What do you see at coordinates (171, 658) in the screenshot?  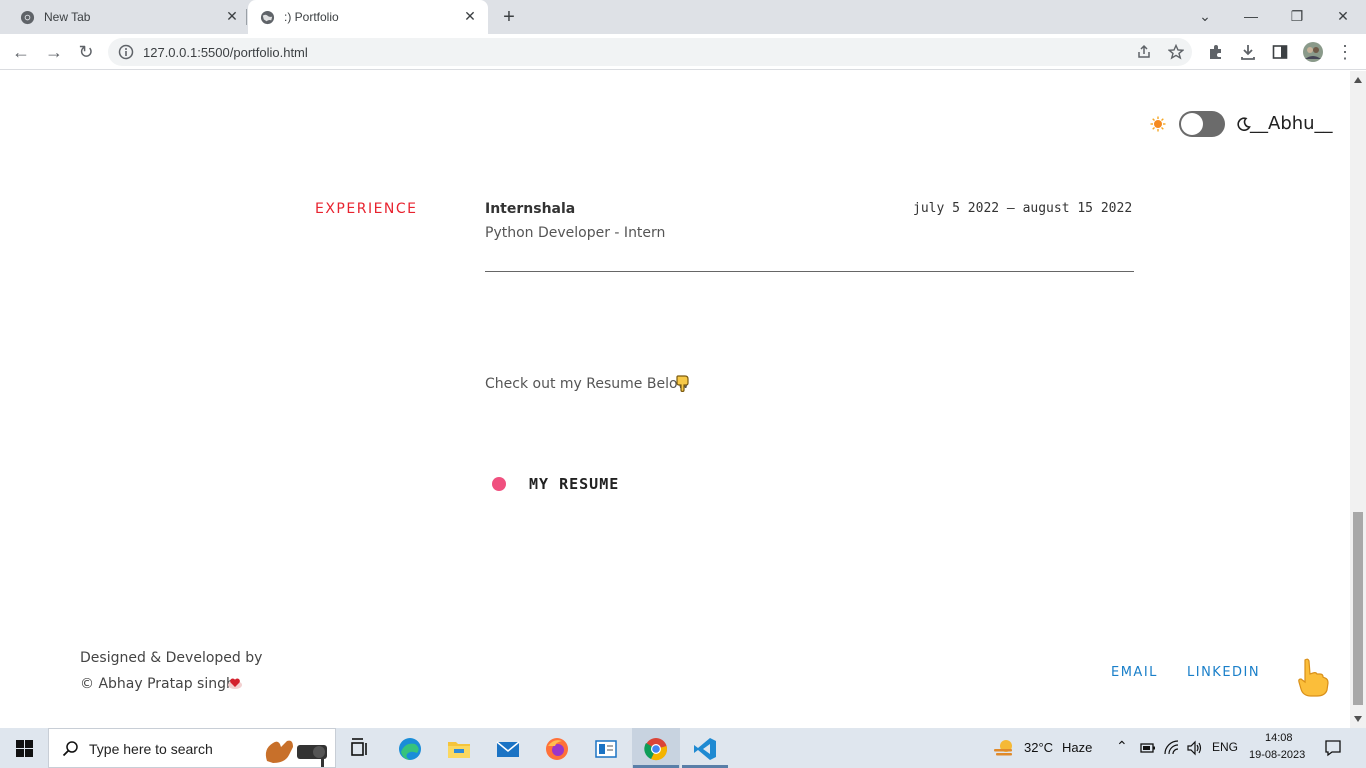 I see `credit-line: Designed & Developed by` at bounding box center [171, 658].